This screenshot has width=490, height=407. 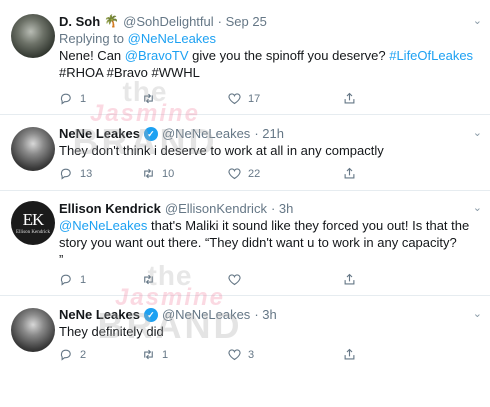 What do you see at coordinates (168, 173) in the screenshot?
I see `retweet-count: 10` at bounding box center [168, 173].